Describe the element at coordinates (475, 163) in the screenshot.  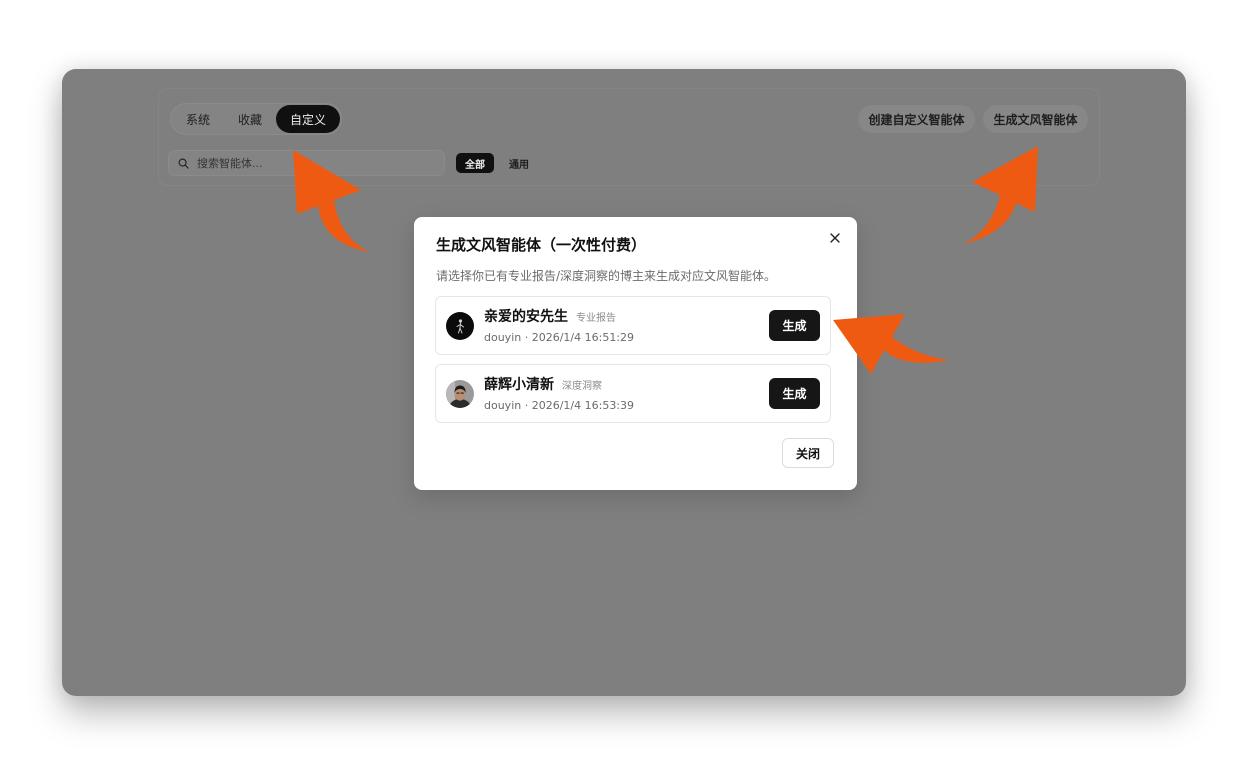
I see `filter-all: 全部` at that location.